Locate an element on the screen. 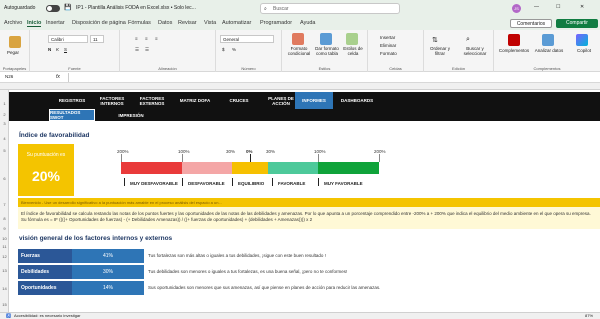 This screenshot has height=319, width=600. row-number: 7 is located at coordinates (4, 204).